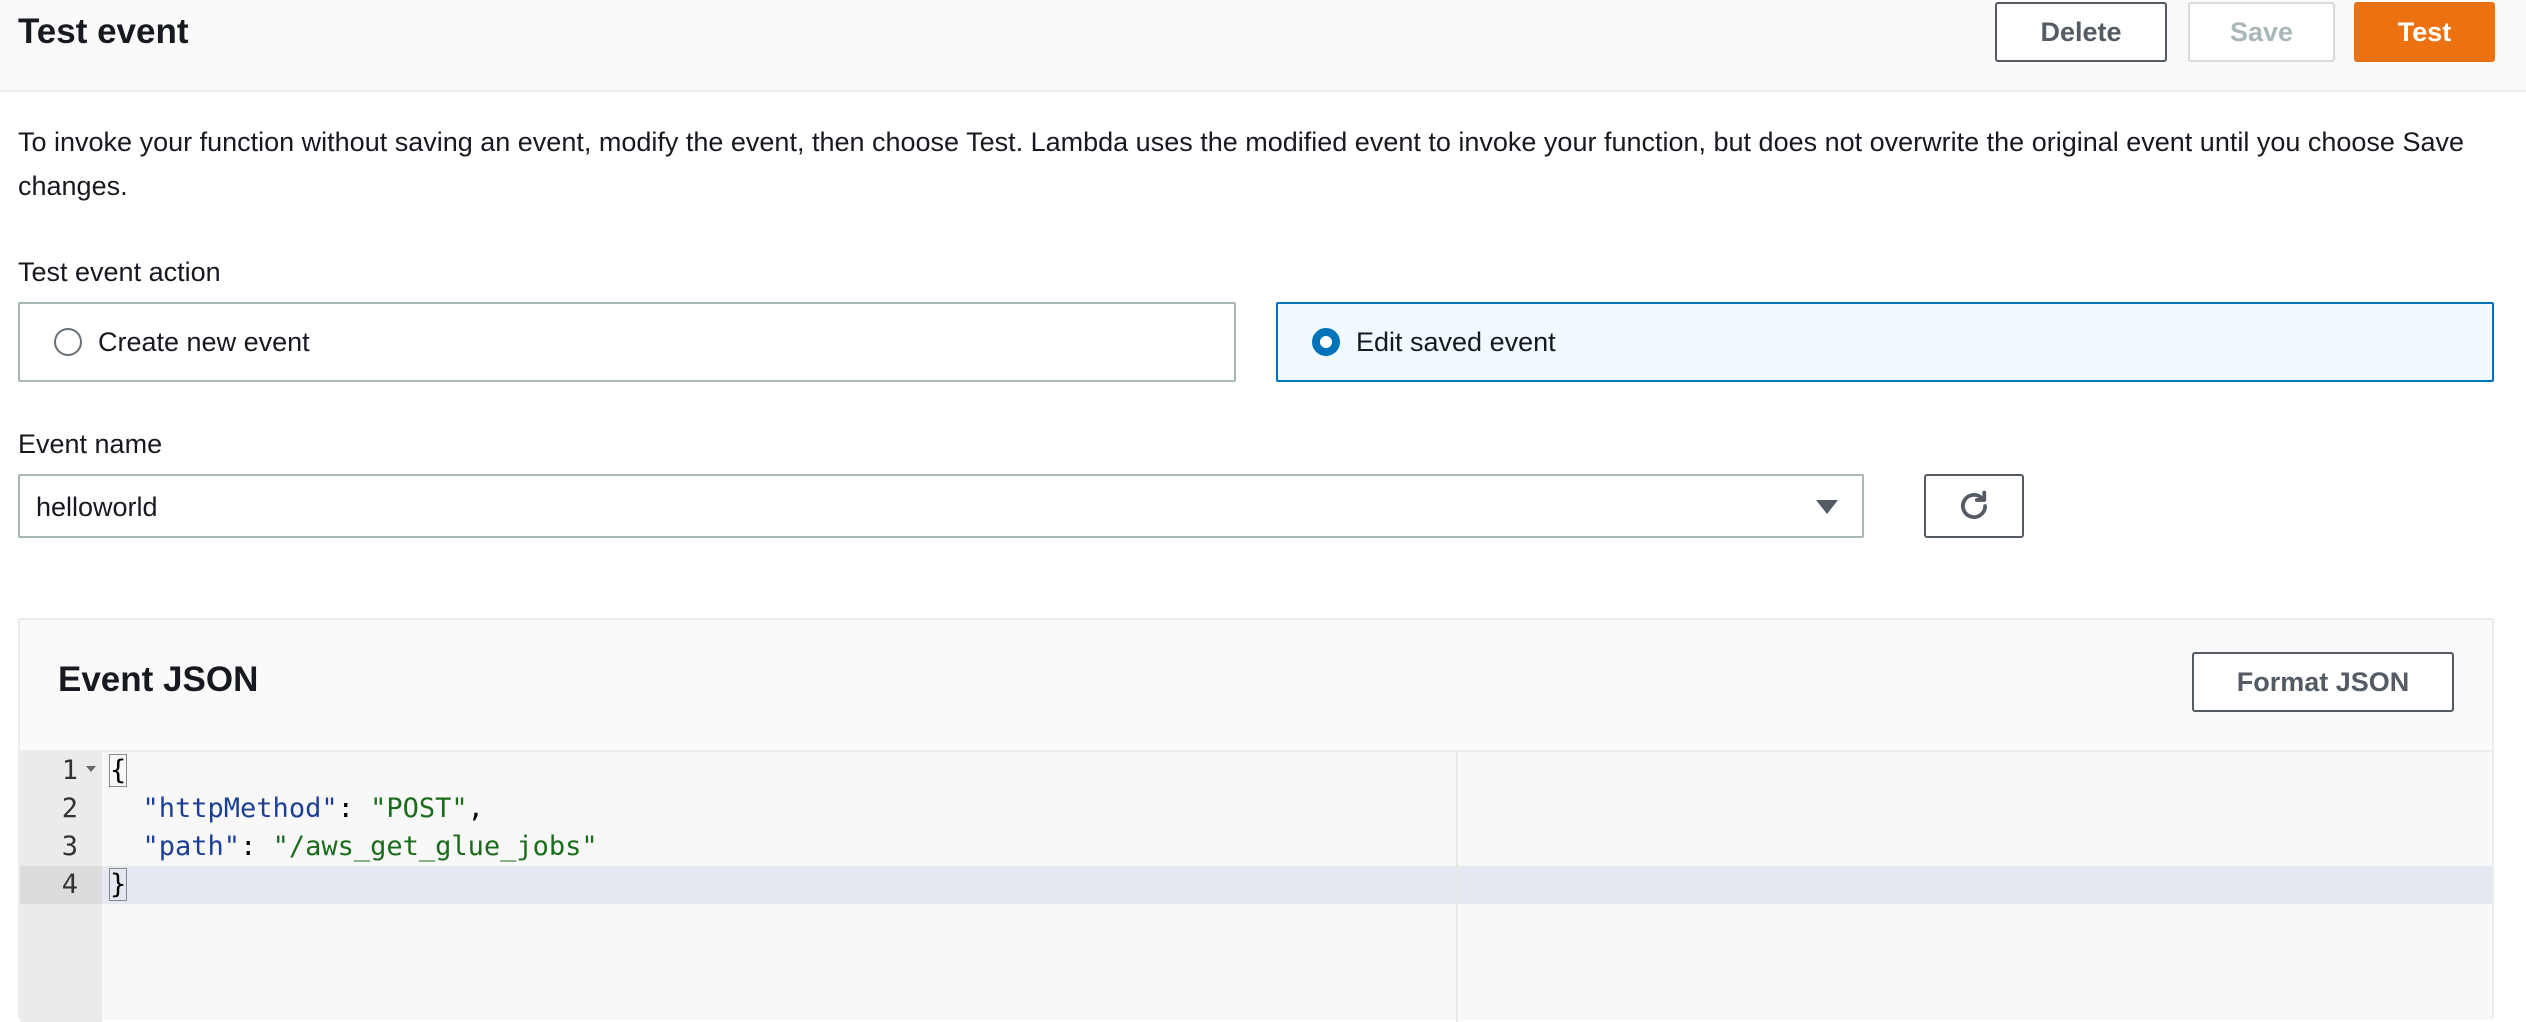  Describe the element at coordinates (2323, 682) in the screenshot. I see `format-json-button: Format JSON` at that location.